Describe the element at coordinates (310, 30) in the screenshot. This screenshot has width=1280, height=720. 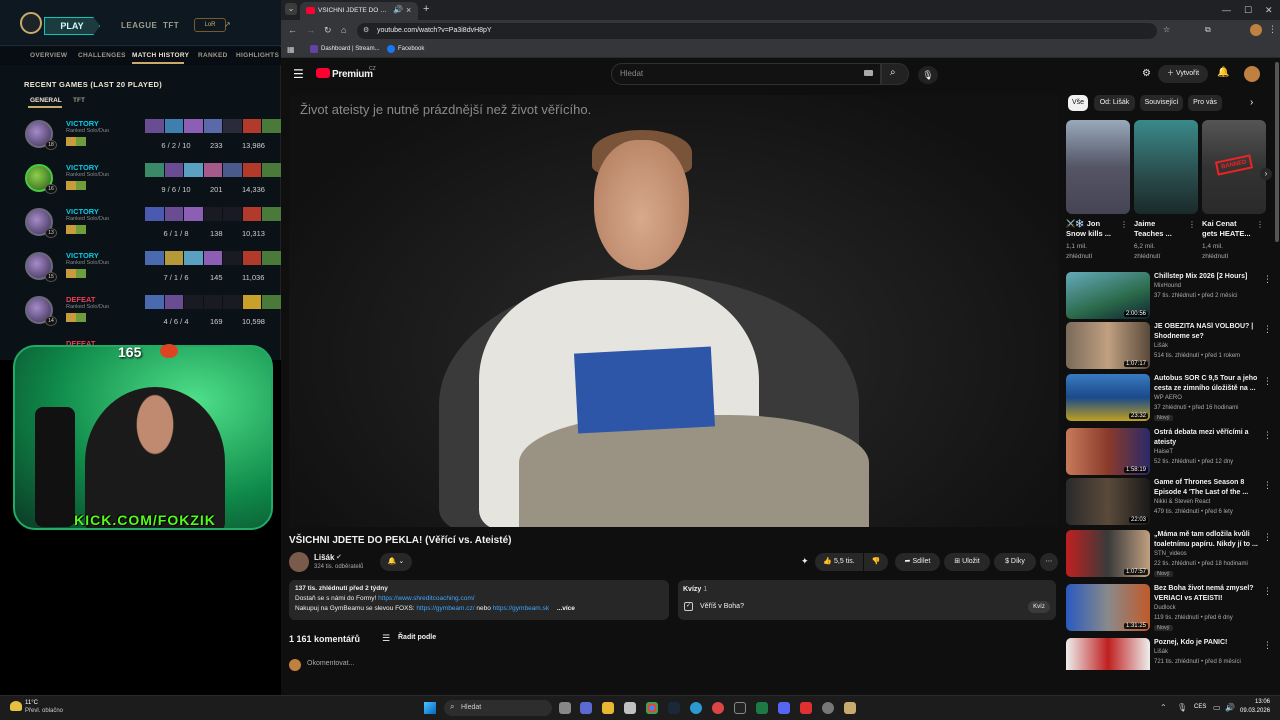
I see `forward-icon: →` at that location.